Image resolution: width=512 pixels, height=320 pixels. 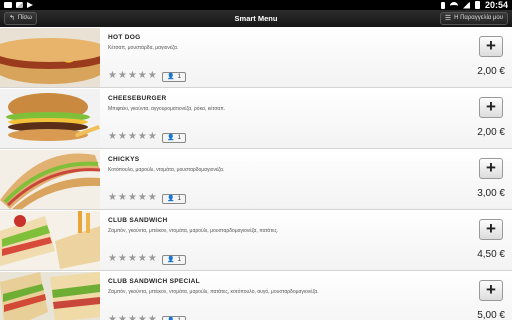 What do you see at coordinates (50, 179) in the screenshot?
I see `chickys-photo` at bounding box center [50, 179].